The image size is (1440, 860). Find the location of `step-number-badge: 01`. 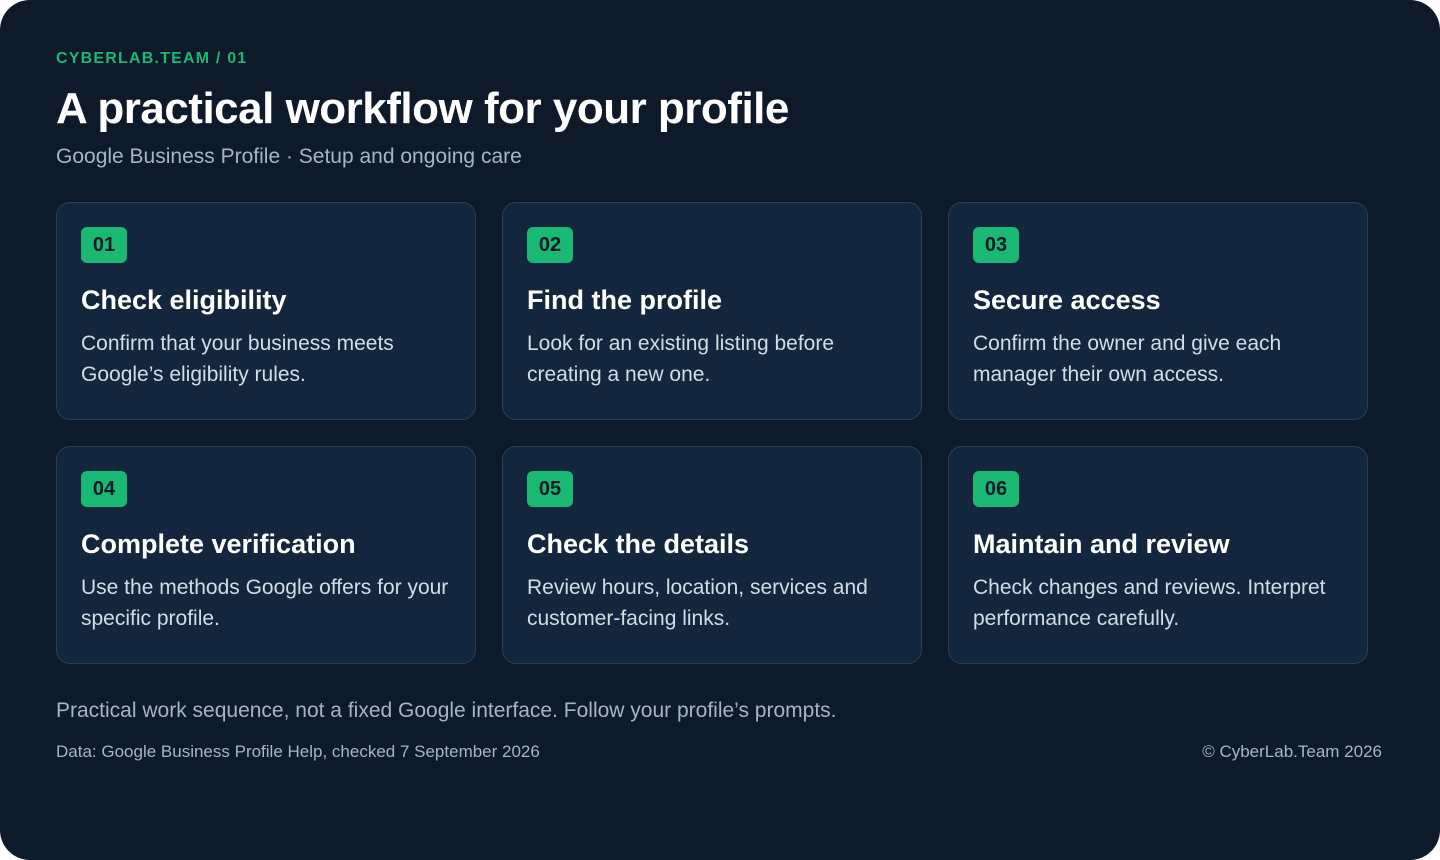

step-number-badge: 01 is located at coordinates (104, 245).